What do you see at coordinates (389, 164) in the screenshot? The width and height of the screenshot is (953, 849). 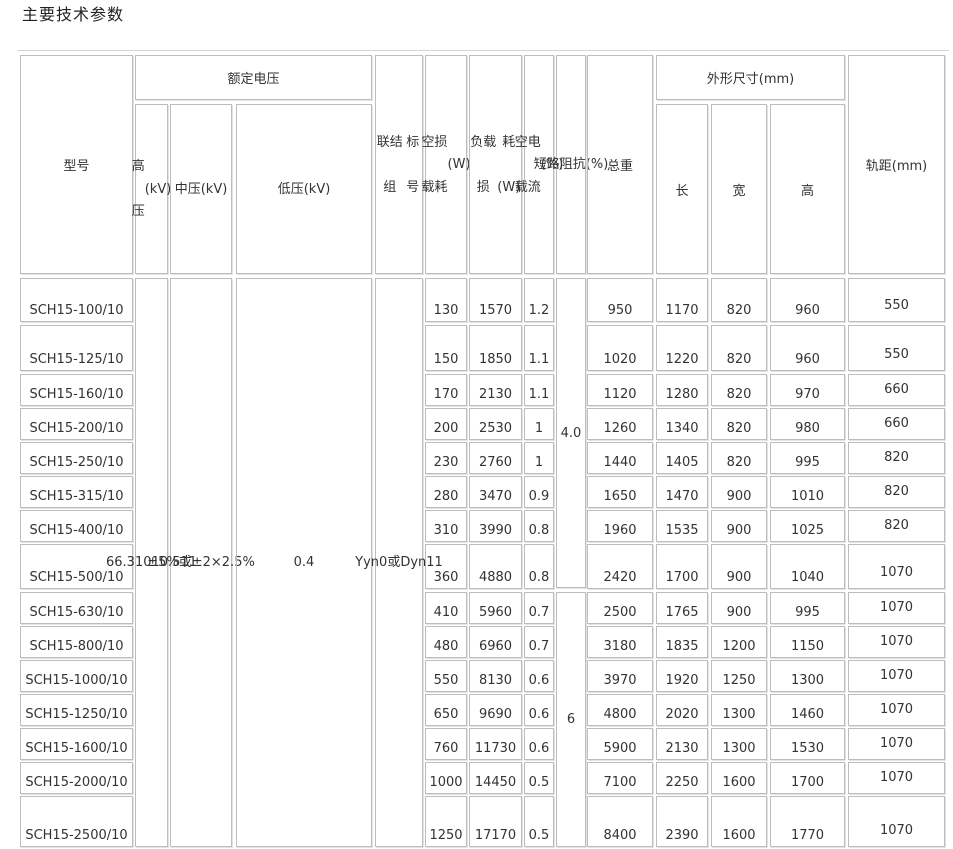 I see `header-group-label: 联结组` at bounding box center [389, 164].